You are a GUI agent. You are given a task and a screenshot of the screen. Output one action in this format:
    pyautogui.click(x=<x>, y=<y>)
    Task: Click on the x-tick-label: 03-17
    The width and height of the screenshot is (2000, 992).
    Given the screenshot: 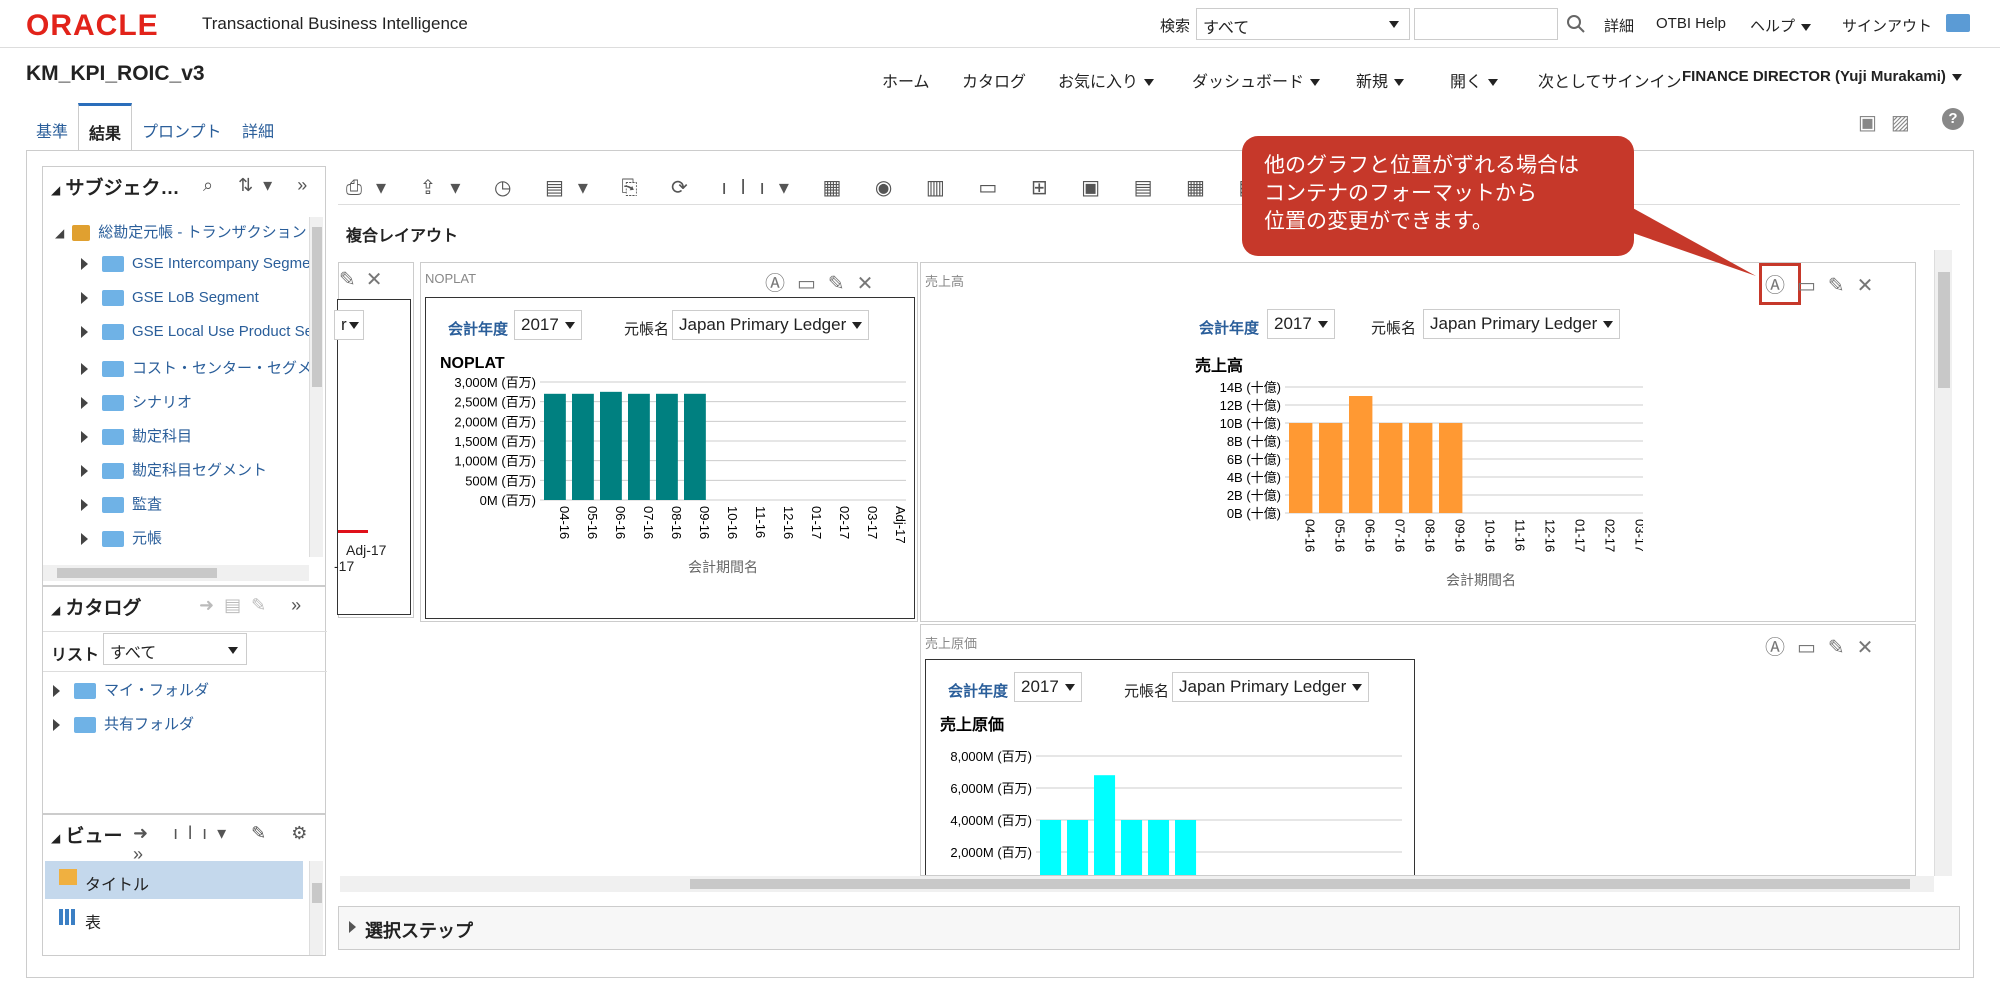 What is the action you would take?
    pyautogui.click(x=872, y=522)
    